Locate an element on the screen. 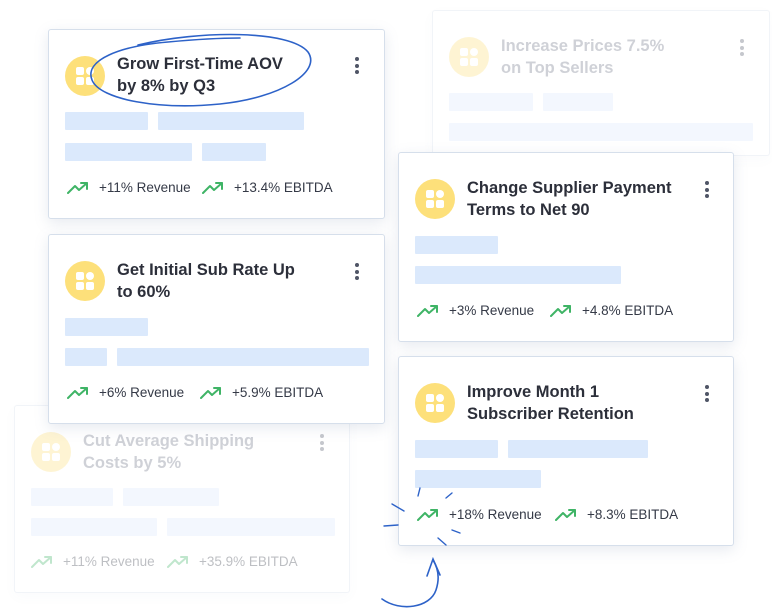  ebitda-metric: +4.8% EBITDA is located at coordinates (611, 310).